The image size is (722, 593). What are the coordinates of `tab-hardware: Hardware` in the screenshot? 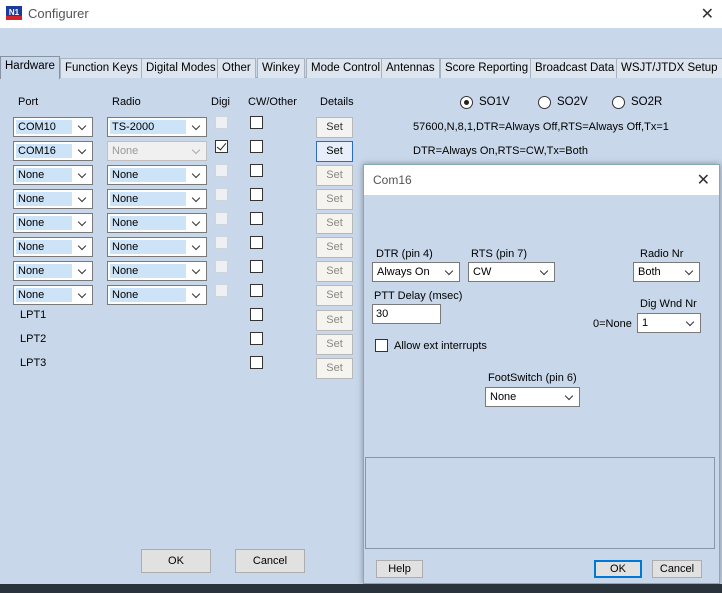 It's located at (30, 67).